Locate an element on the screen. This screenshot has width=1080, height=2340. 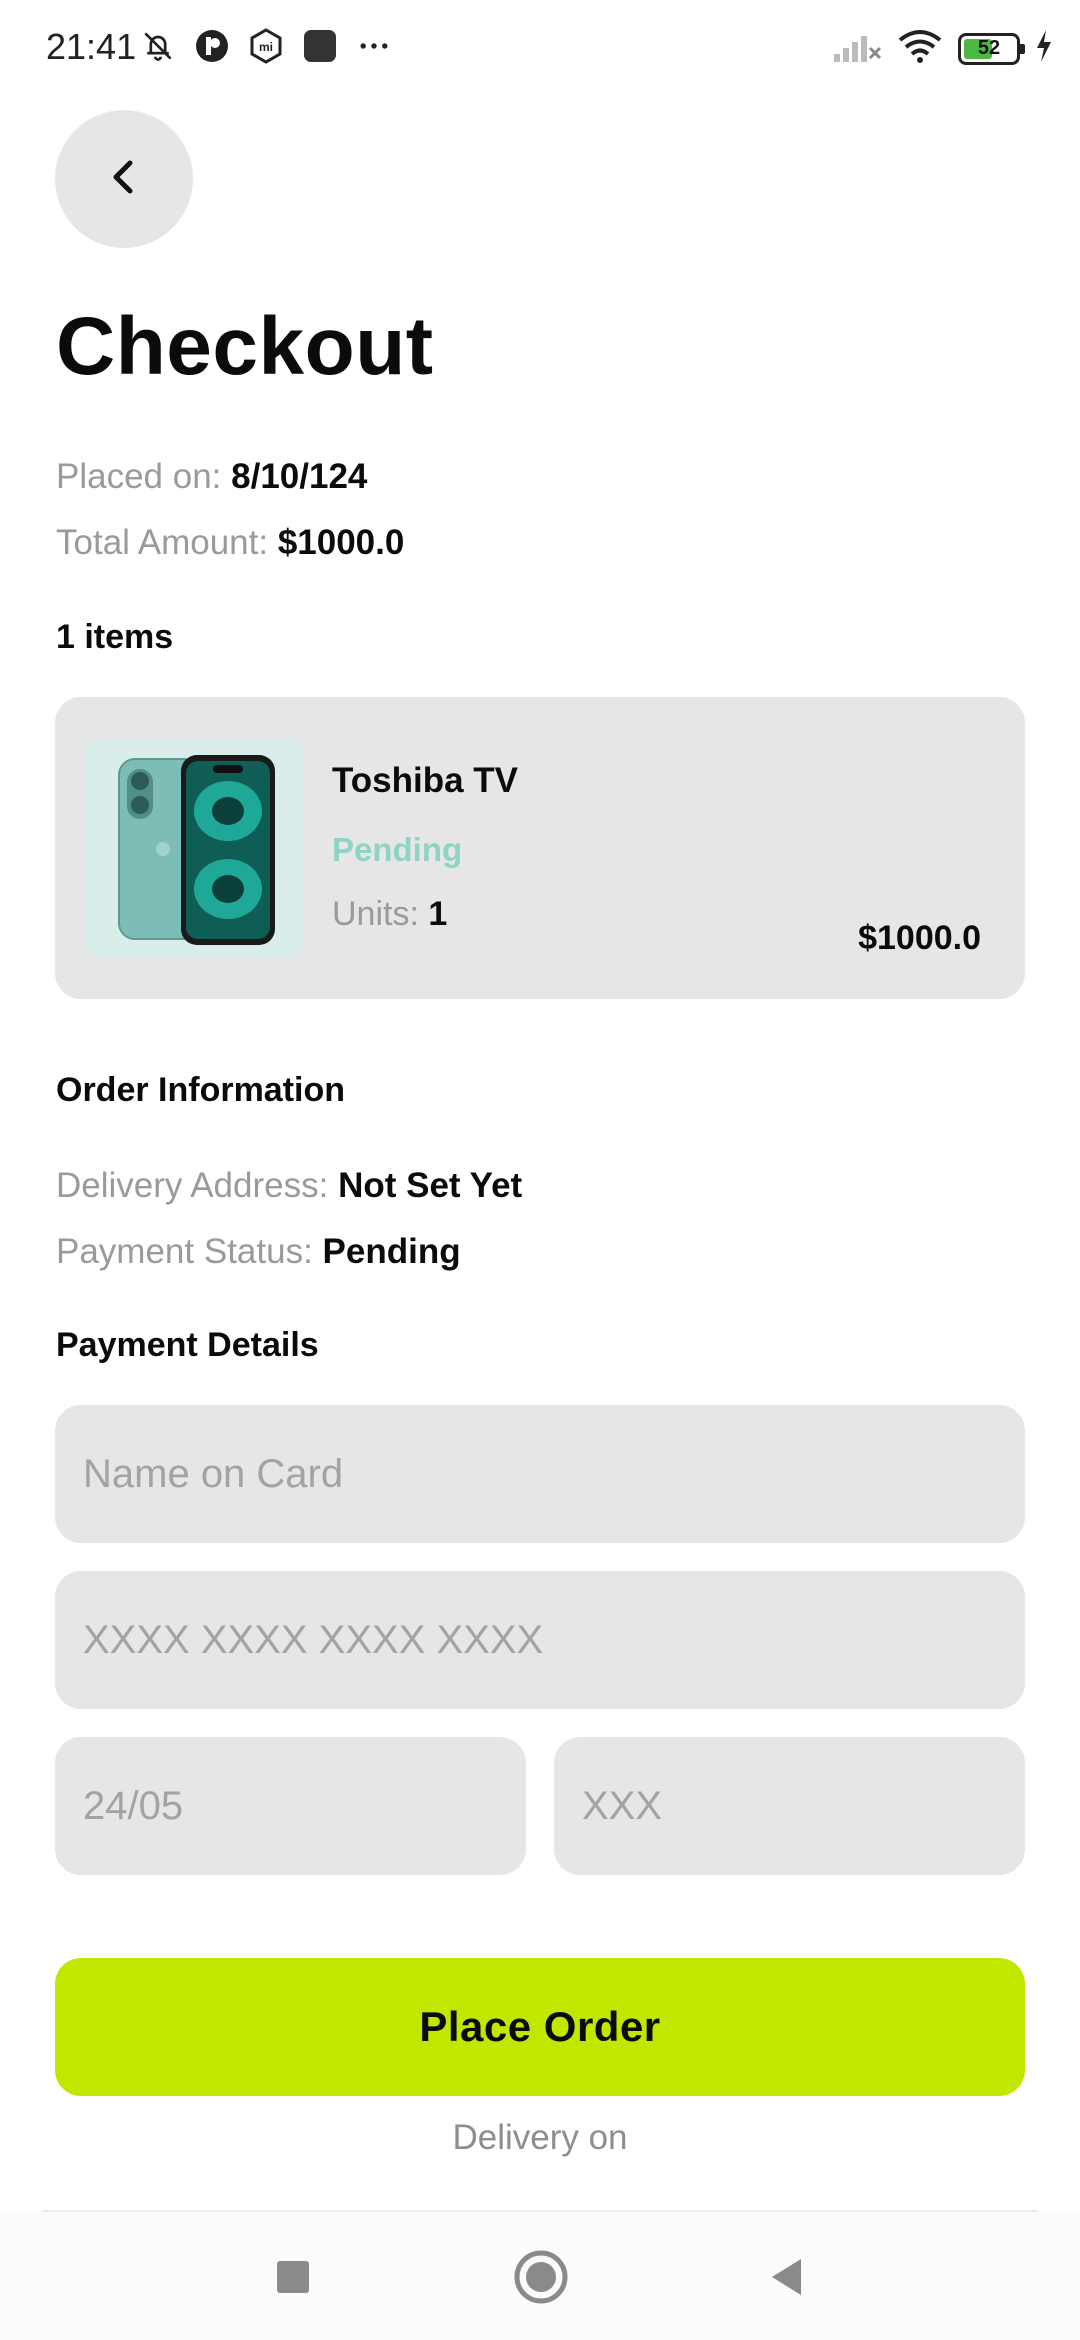
muted-bell-icon is located at coordinates (158, 46).